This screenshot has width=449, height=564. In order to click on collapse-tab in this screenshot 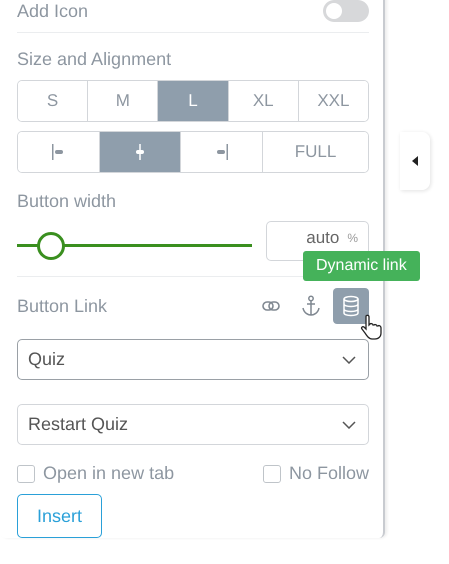, I will do `click(415, 161)`.